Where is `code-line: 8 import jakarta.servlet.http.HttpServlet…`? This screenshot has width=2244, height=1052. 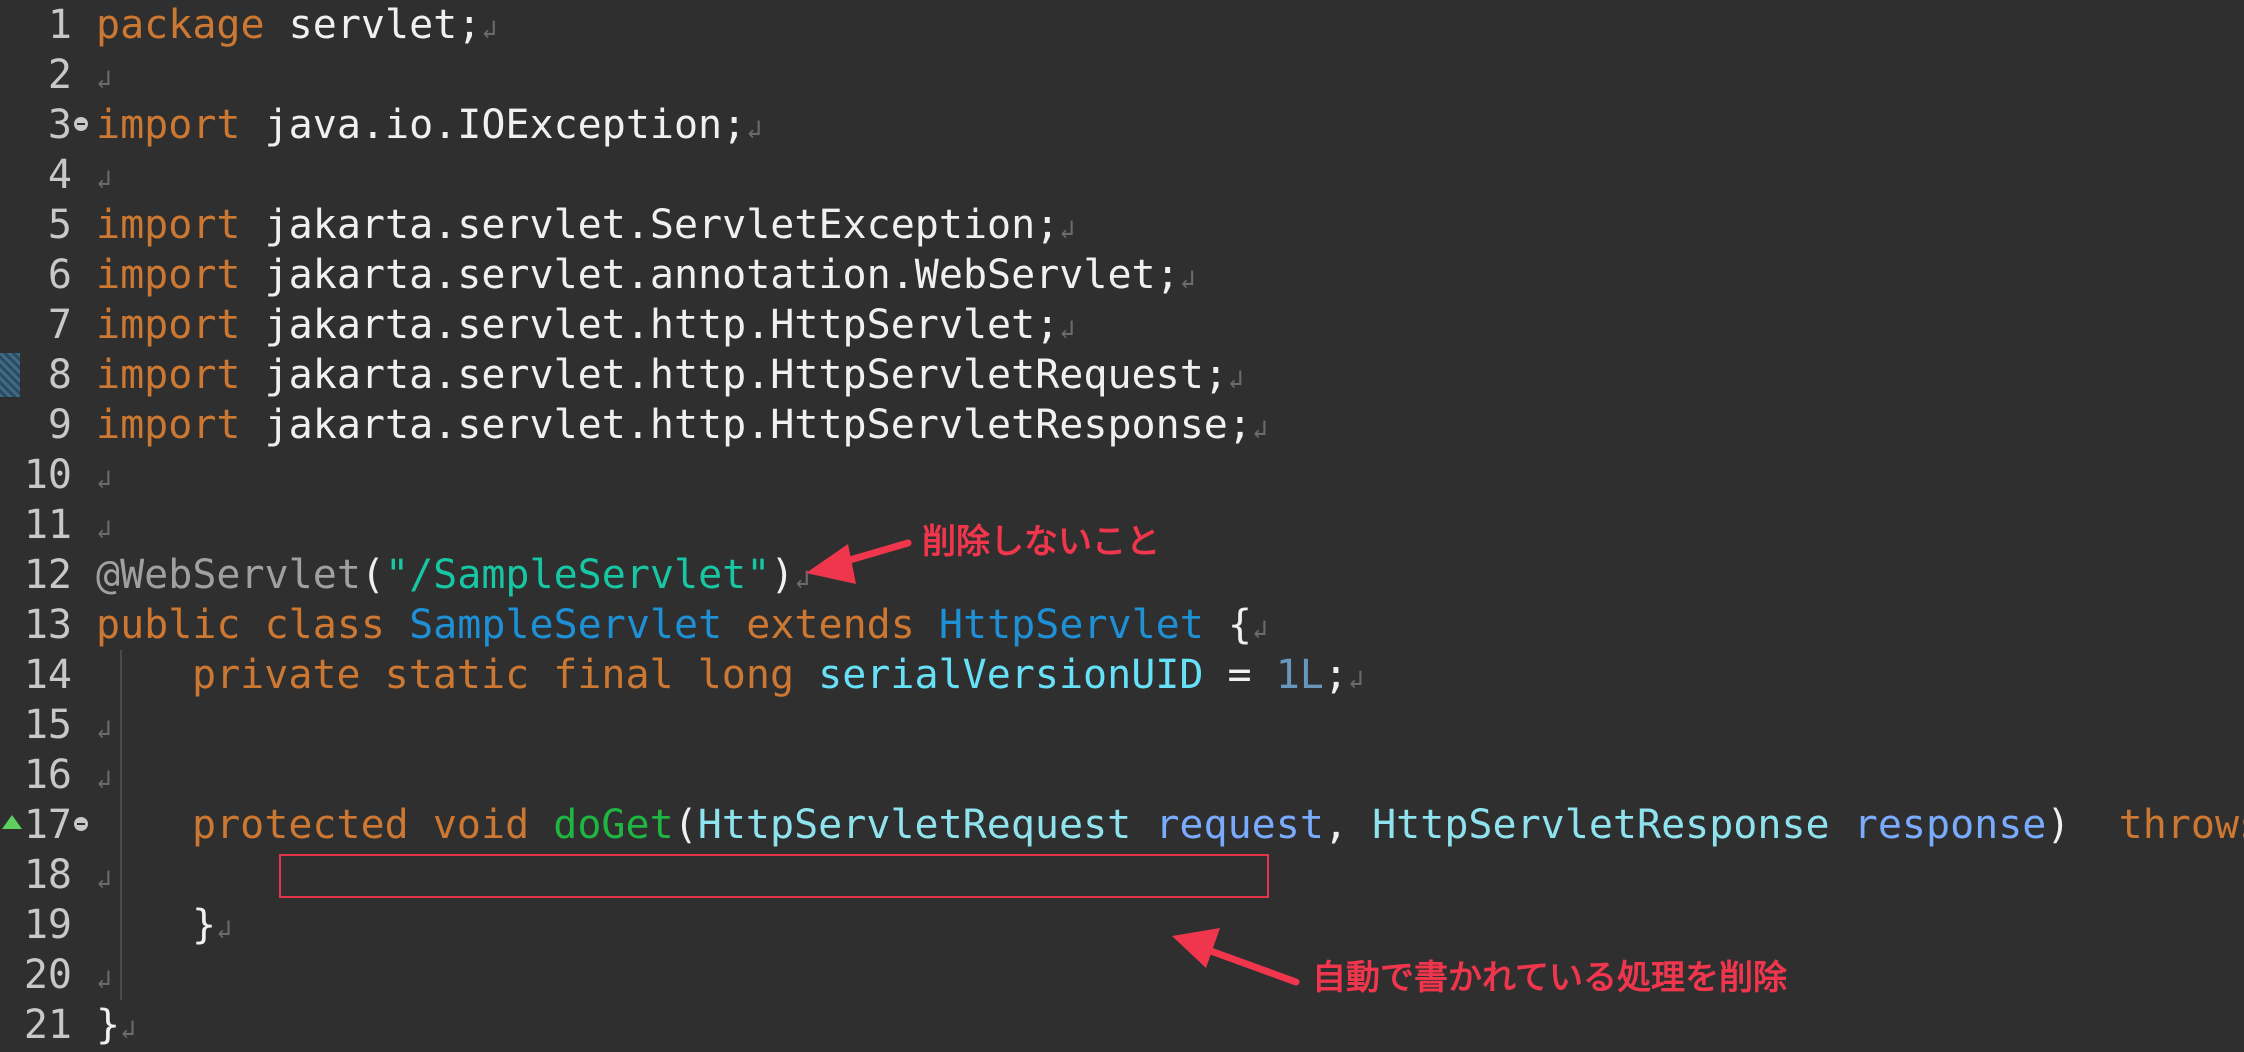
code-line: 8 import jakarta.servlet.http.HttpServlet… is located at coordinates (1122, 375).